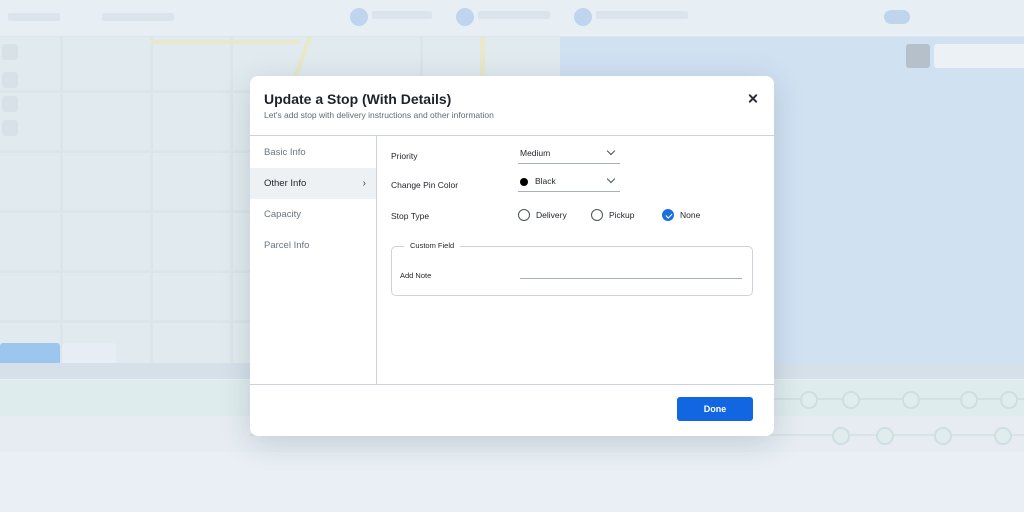  Describe the element at coordinates (622, 215) in the screenshot. I see `radio-label: Pickup` at that location.